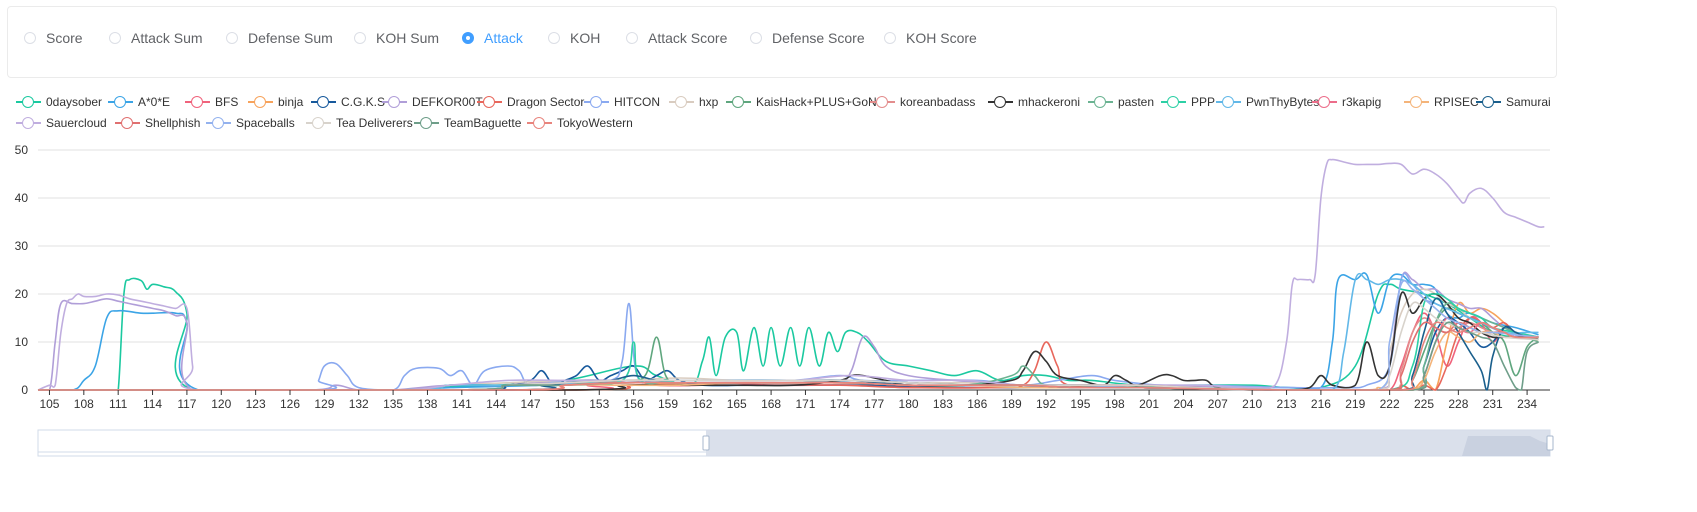 The width and height of the screenshot is (1697, 512). I want to click on x-tick-label: 129, so click(324, 404).